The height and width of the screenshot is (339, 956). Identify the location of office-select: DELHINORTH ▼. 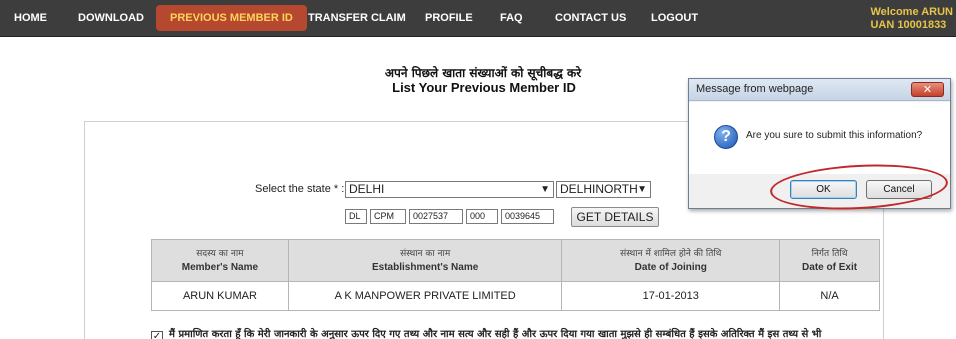
(603, 189).